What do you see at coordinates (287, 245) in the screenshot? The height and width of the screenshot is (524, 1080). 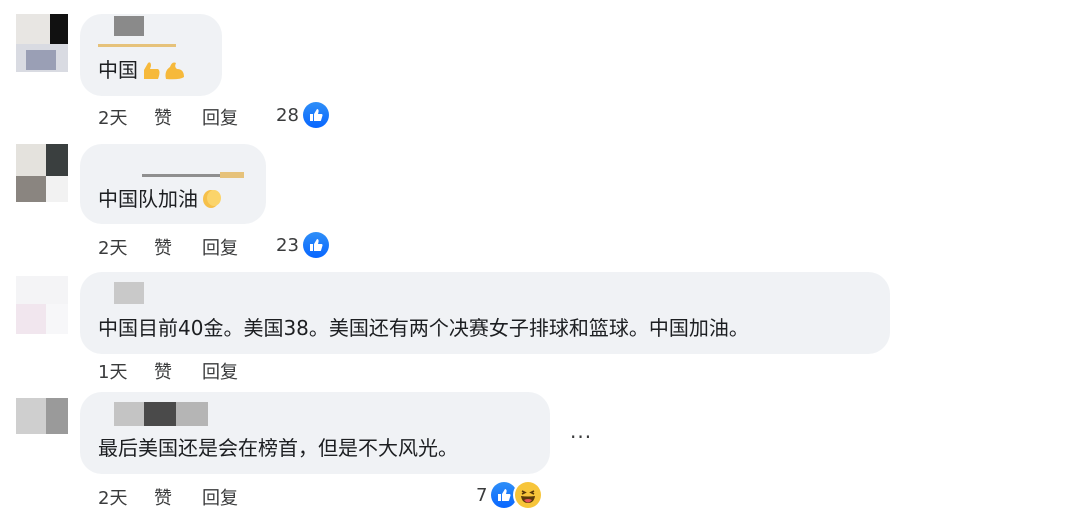 I see `reaction-count: 23` at bounding box center [287, 245].